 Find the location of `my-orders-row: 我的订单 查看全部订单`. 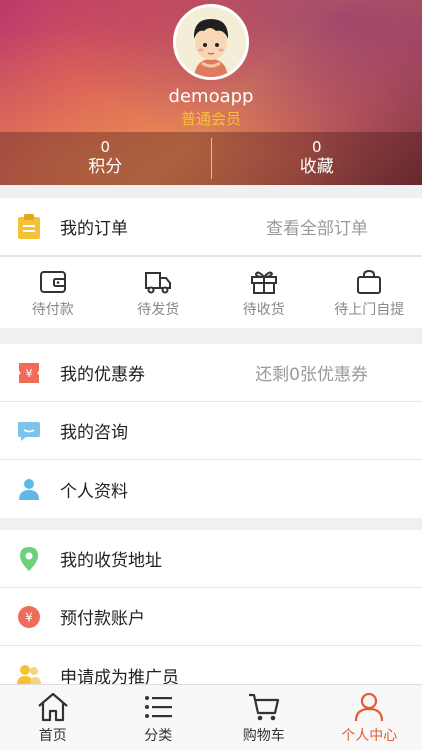

my-orders-row: 我的订单 查看全部订单 is located at coordinates (211, 227).